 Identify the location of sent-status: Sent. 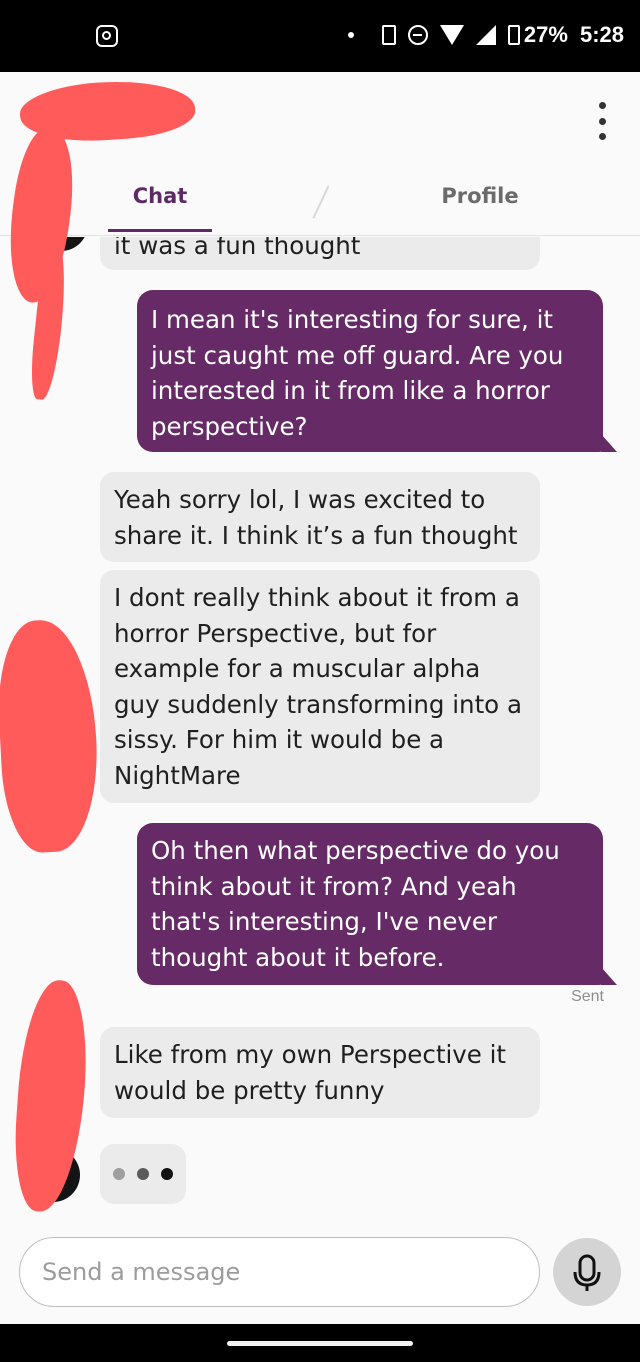
(587, 996).